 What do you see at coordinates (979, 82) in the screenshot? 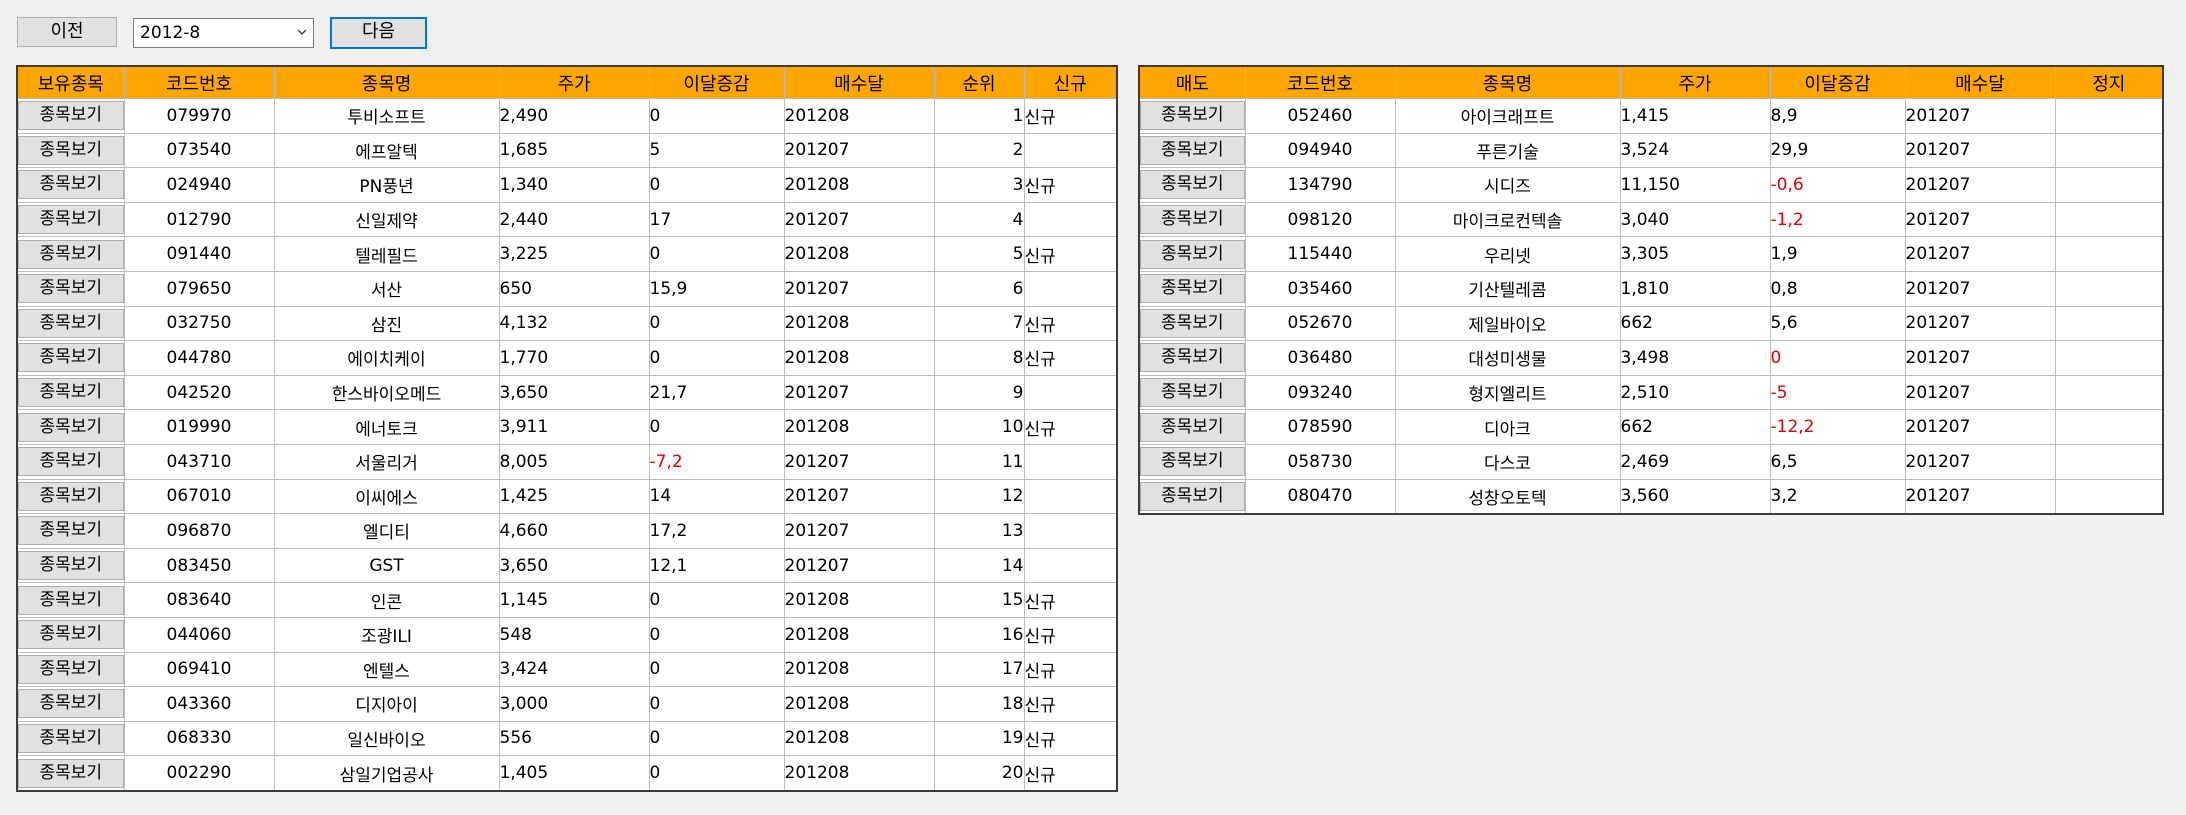
I see `column-header: 순위` at bounding box center [979, 82].